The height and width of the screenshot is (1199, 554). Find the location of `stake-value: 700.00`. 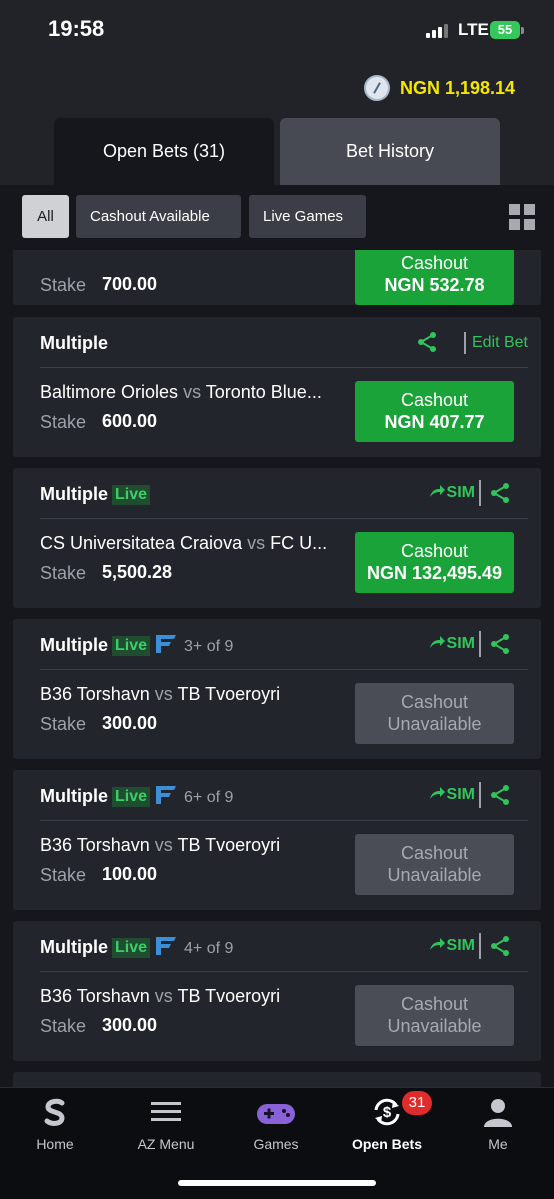

stake-value: 700.00 is located at coordinates (130, 284).